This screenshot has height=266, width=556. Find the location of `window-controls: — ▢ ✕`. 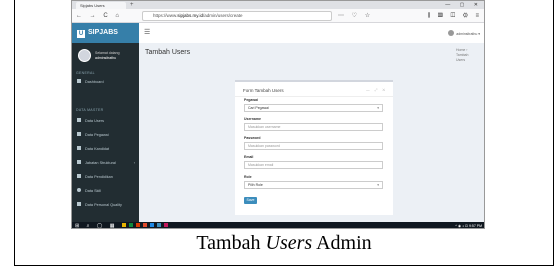

window-controls: — ▢ ✕ is located at coordinates (463, 5).